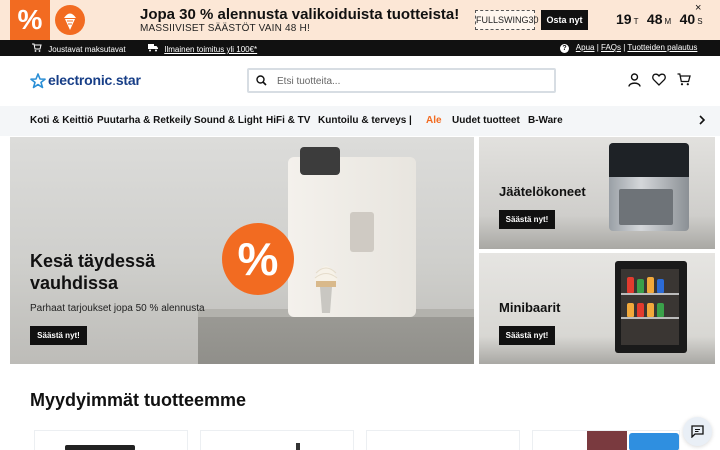  I want to click on promo-subtitle: MASSIIVISET SÄÄSTÖT VAIN 48 H!, so click(225, 28).